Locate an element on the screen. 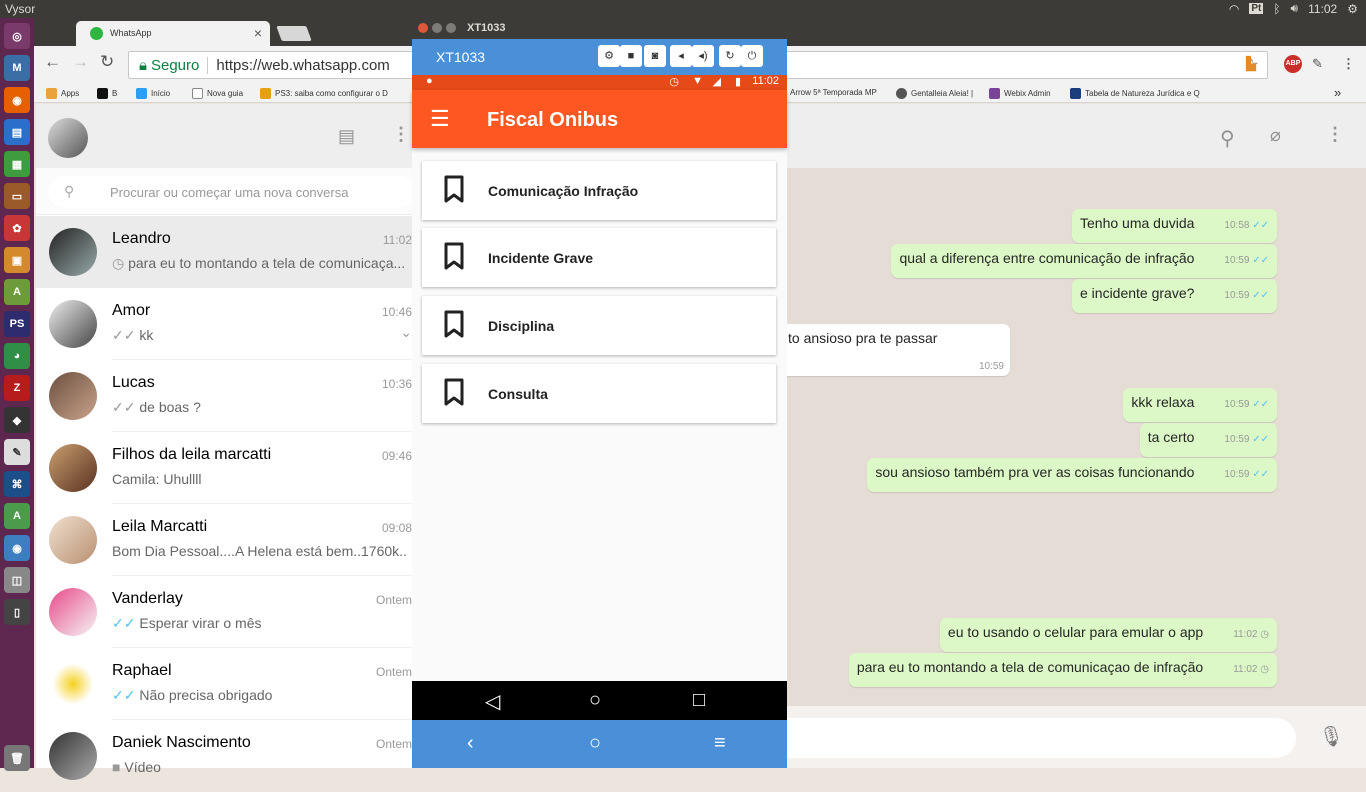 The height and width of the screenshot is (792, 1366). url-text: https://web.whatsapp.com is located at coordinates (302, 65).